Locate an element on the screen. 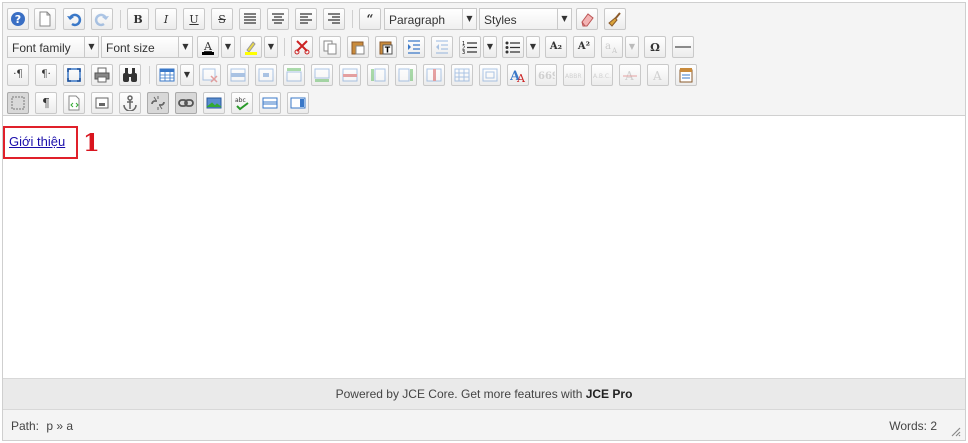 The height and width of the screenshot is (443, 968). visual-aid-button is located at coordinates (18, 103).